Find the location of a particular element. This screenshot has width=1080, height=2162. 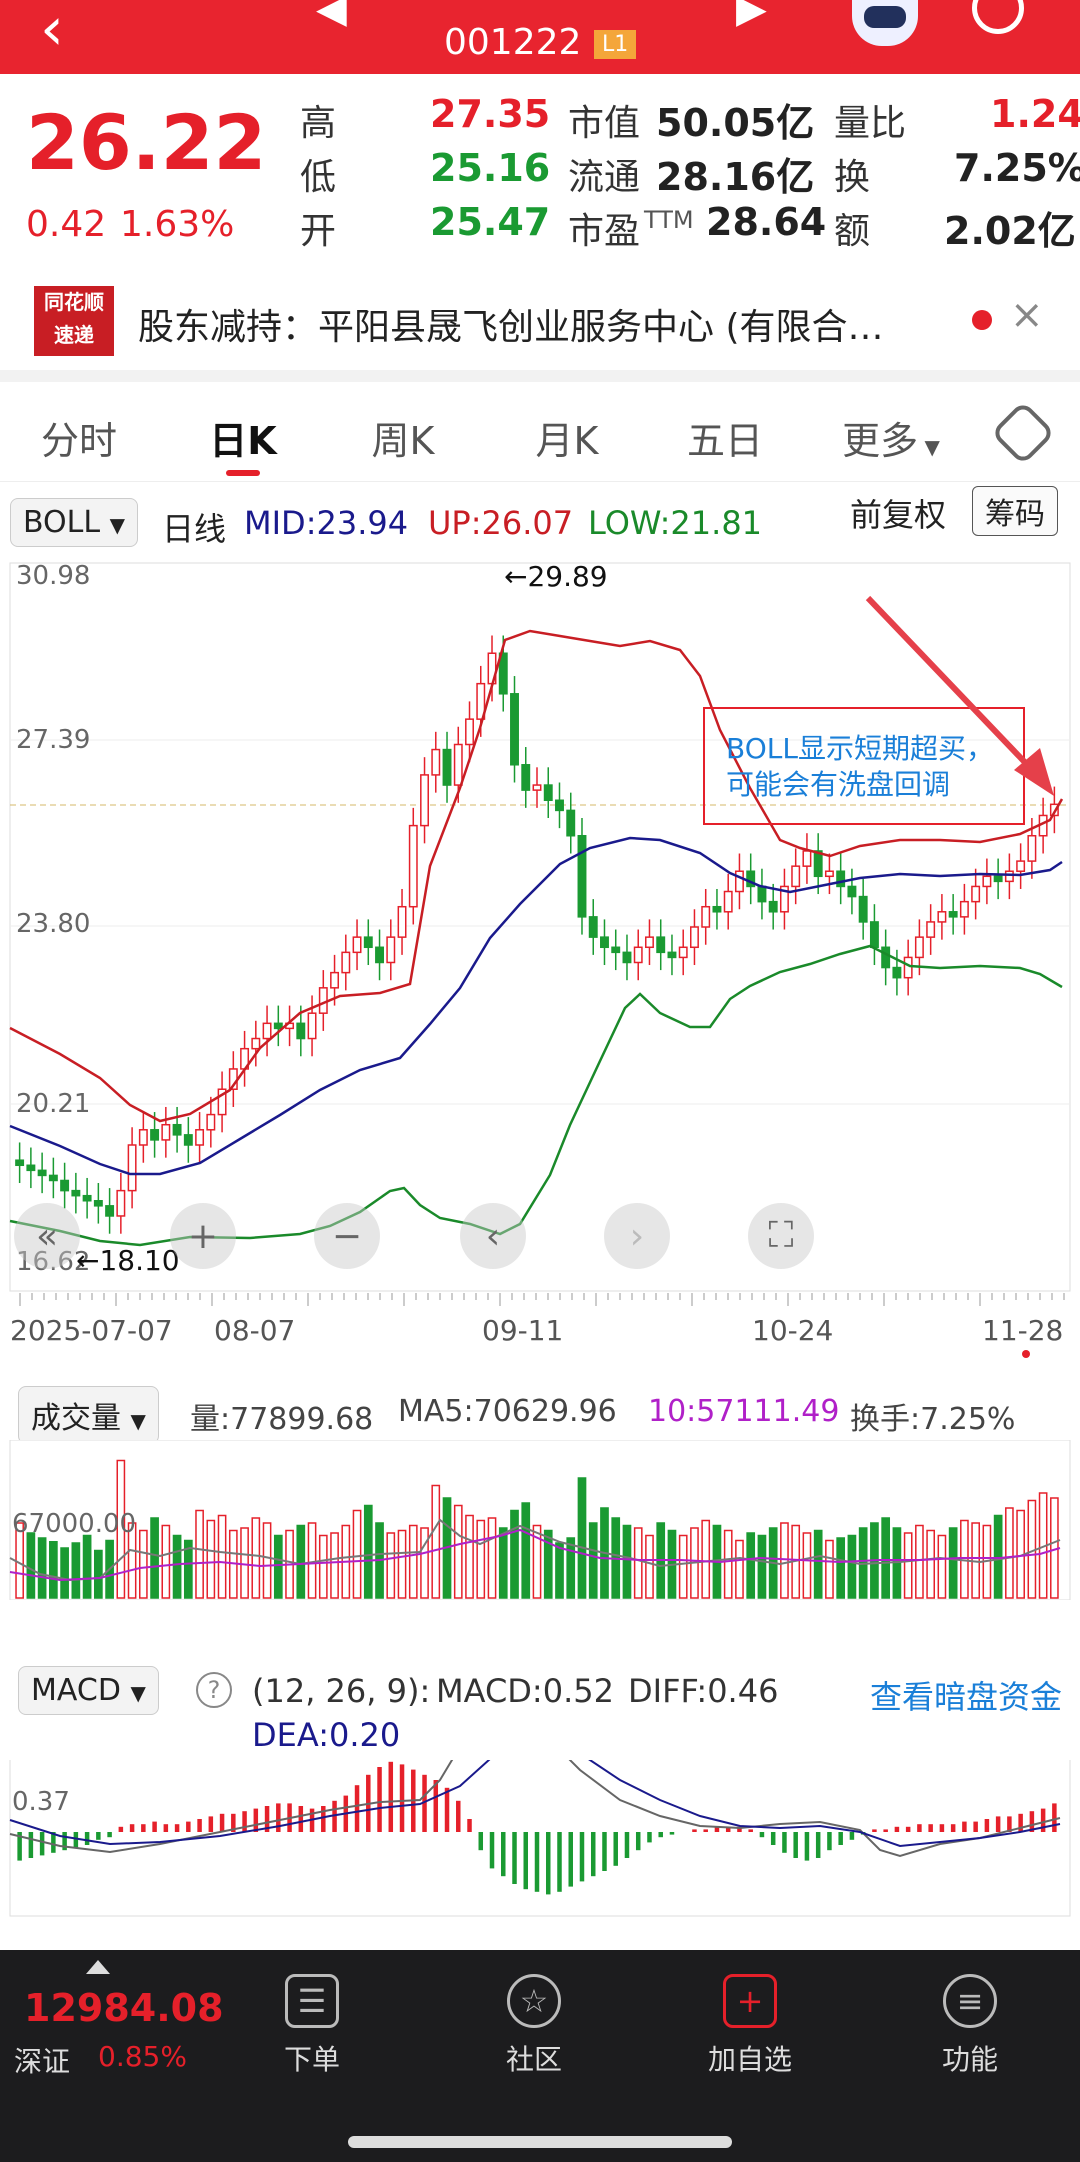

index-value: 12984.08 is located at coordinates (124, 2008).